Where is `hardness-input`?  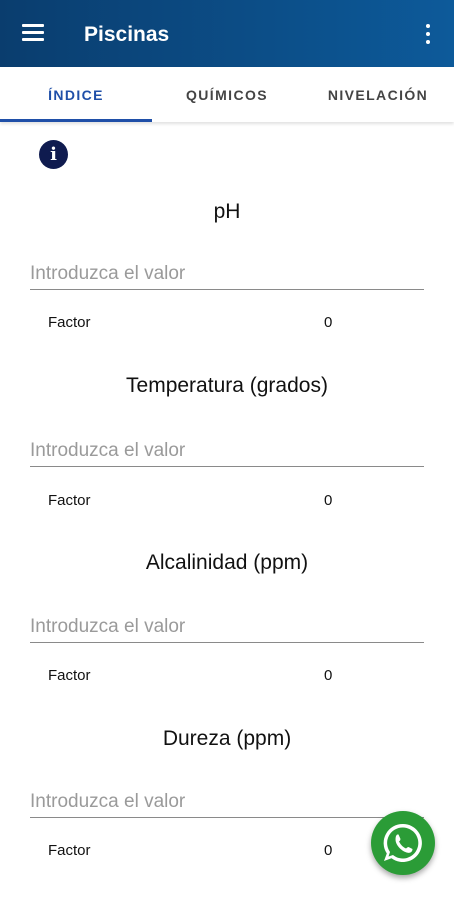 hardness-input is located at coordinates (227, 802).